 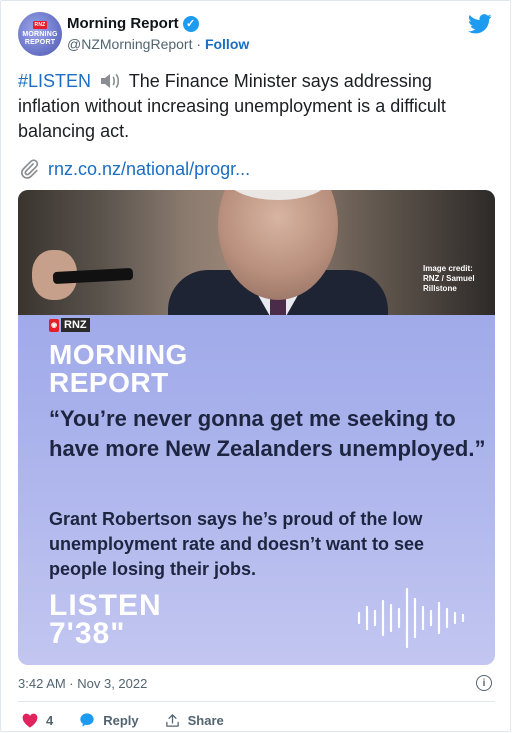 I want to click on reply-label: Reply, so click(x=121, y=720).